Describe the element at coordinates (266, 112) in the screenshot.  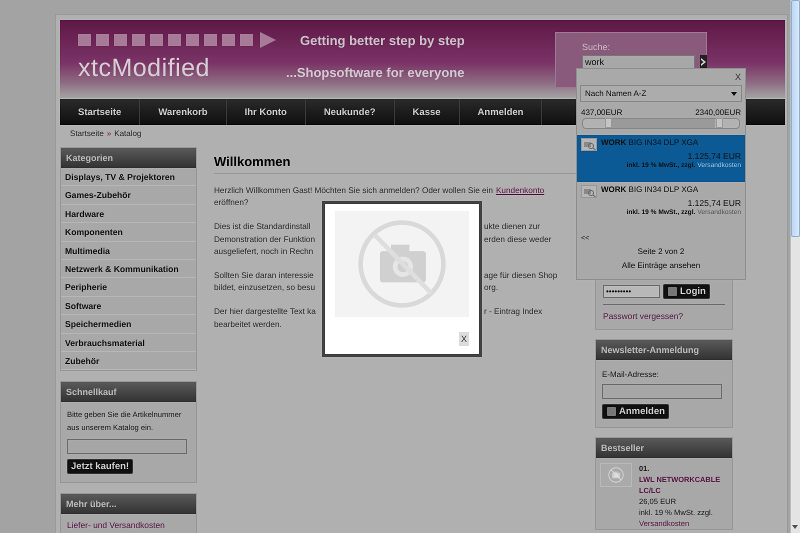
I see `nav-link: Ihr Konto` at that location.